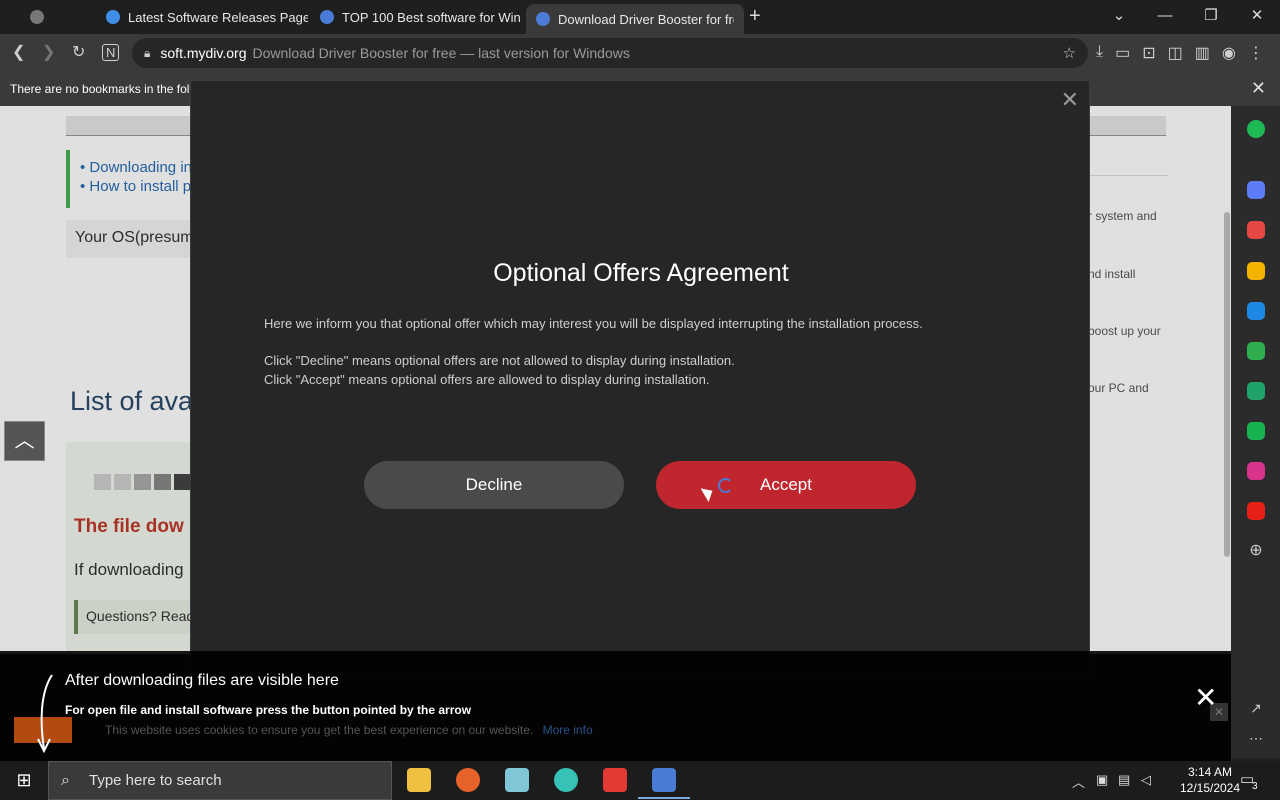 The image size is (1280, 800). What do you see at coordinates (1202, 53) in the screenshot?
I see `sidebar-icon: ▥` at bounding box center [1202, 53].